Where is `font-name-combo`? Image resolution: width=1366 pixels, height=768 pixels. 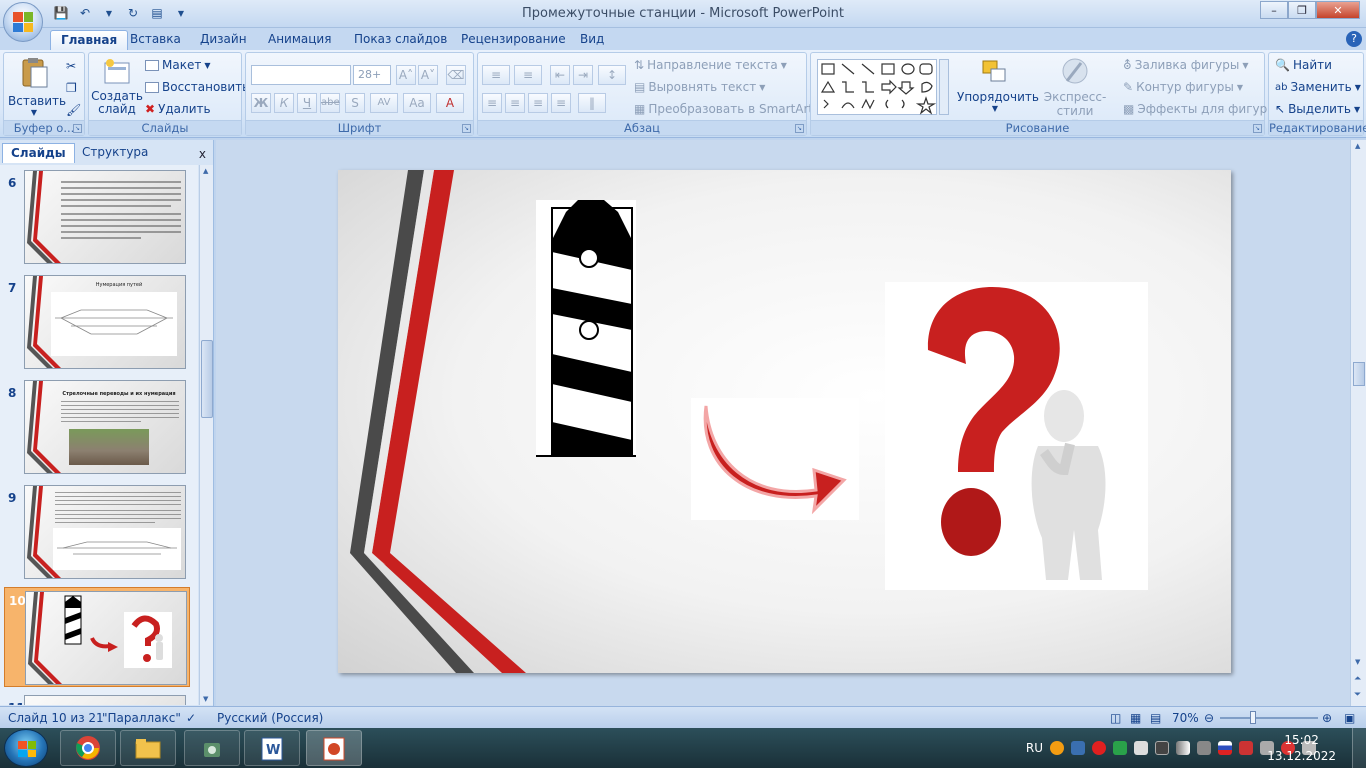 font-name-combo is located at coordinates (301, 75).